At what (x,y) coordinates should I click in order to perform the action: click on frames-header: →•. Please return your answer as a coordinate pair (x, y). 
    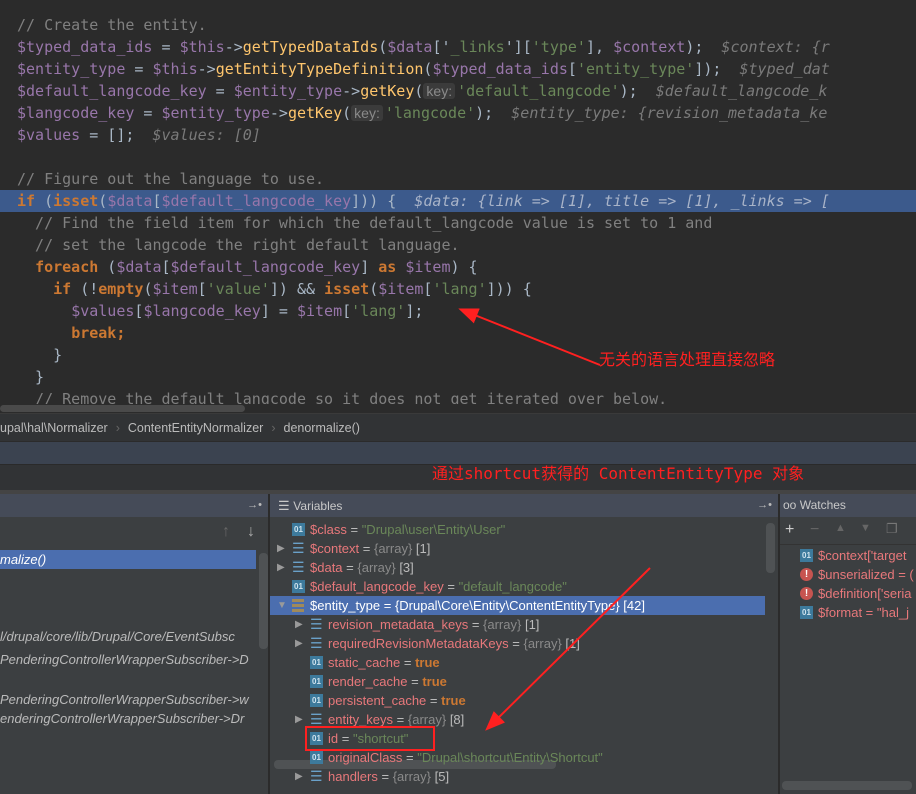
    Looking at the image, I should click on (134, 505).